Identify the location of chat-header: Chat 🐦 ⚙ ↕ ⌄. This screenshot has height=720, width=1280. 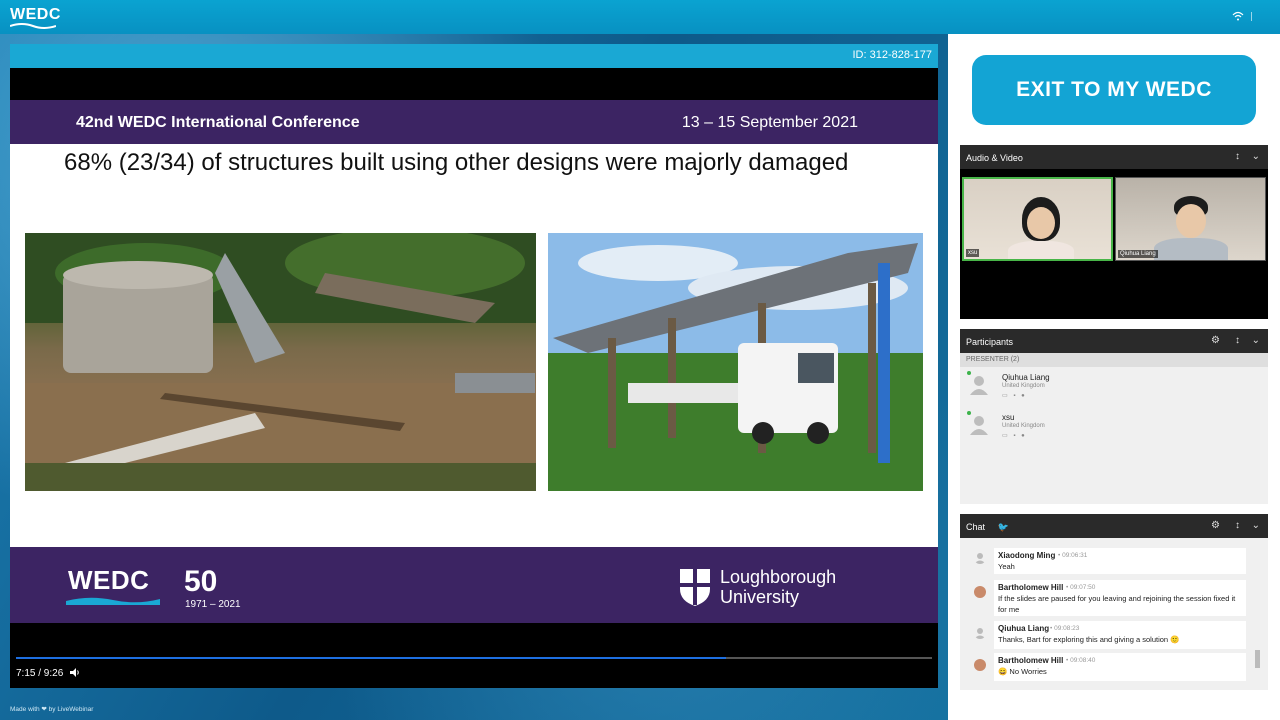
(1114, 526).